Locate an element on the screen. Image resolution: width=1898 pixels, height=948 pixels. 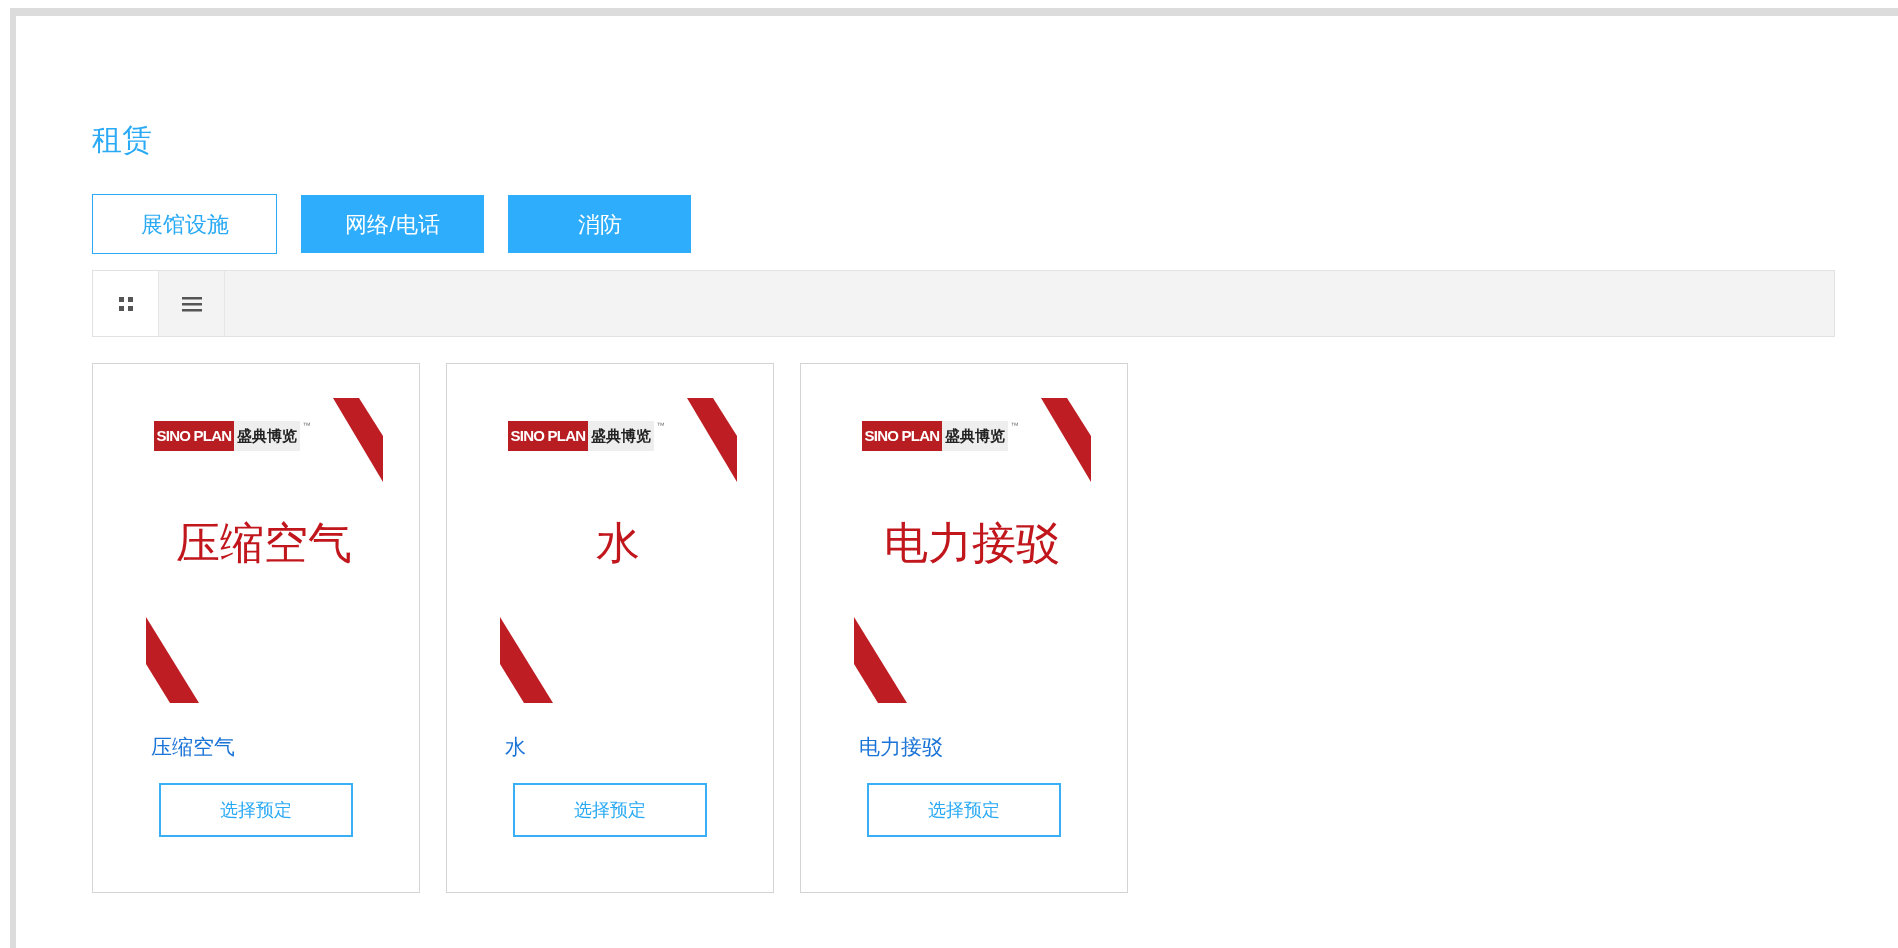
category-tab: 展馆设施 is located at coordinates (184, 224).